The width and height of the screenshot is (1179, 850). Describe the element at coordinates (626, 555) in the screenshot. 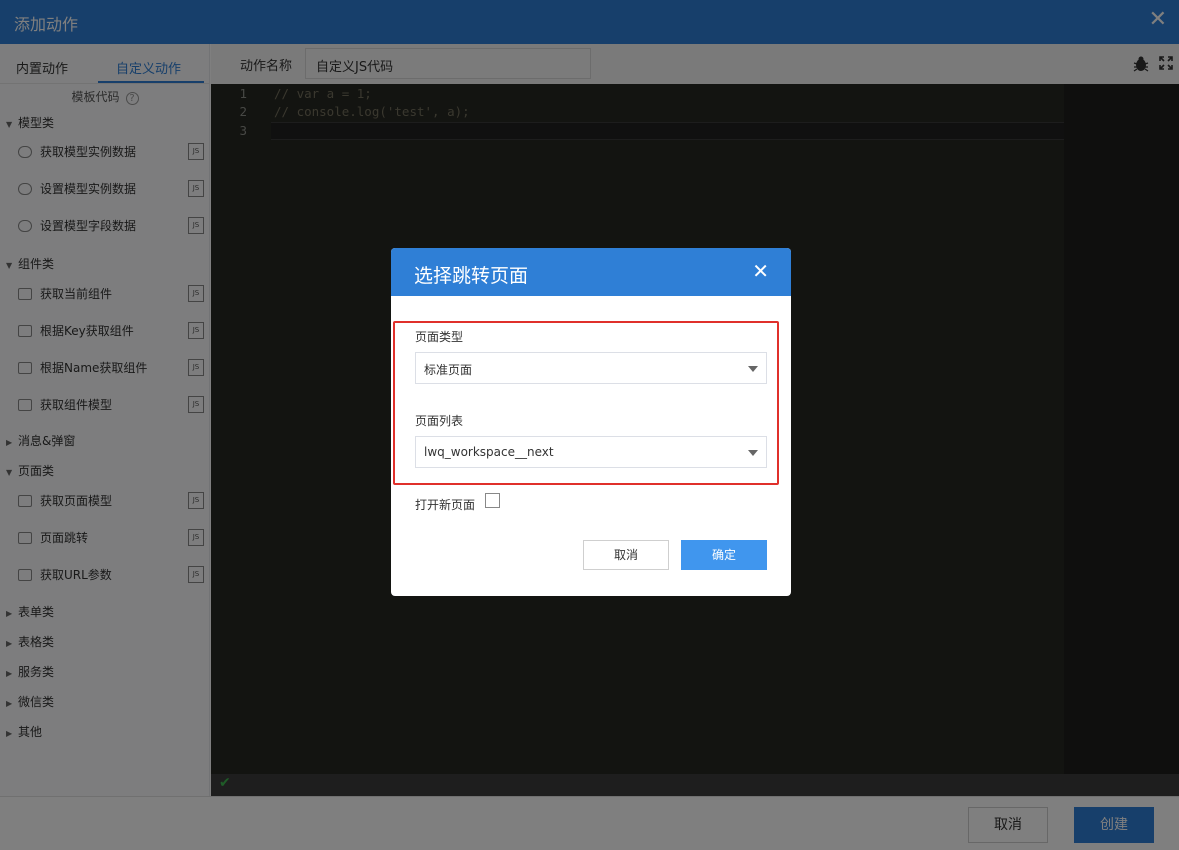

I see `dialog-cancel-button: 取消` at that location.